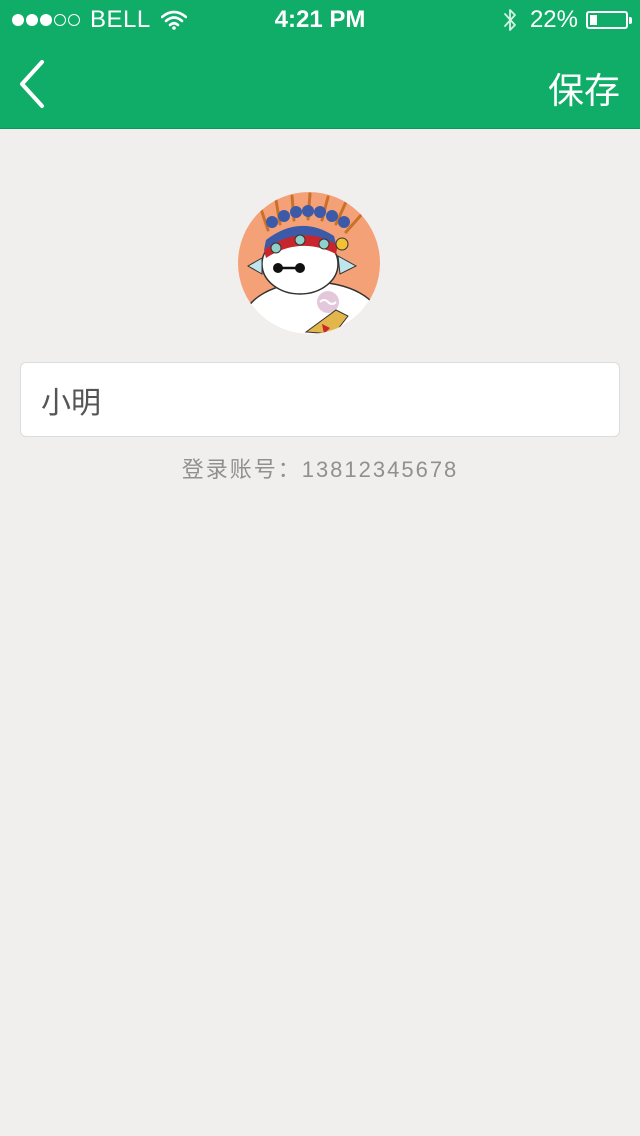  I want to click on avatar-image, so click(309, 263).